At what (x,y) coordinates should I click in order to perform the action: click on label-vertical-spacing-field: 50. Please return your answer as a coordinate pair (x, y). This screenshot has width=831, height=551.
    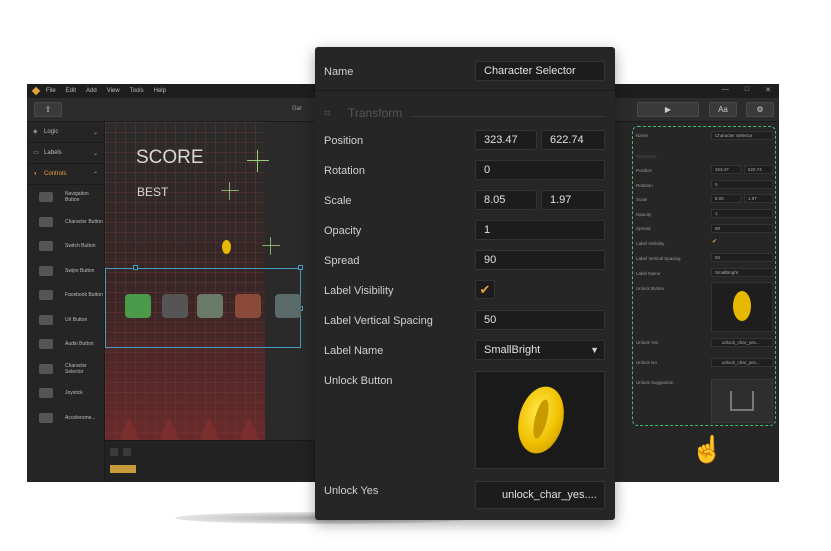
    Looking at the image, I should click on (540, 320).